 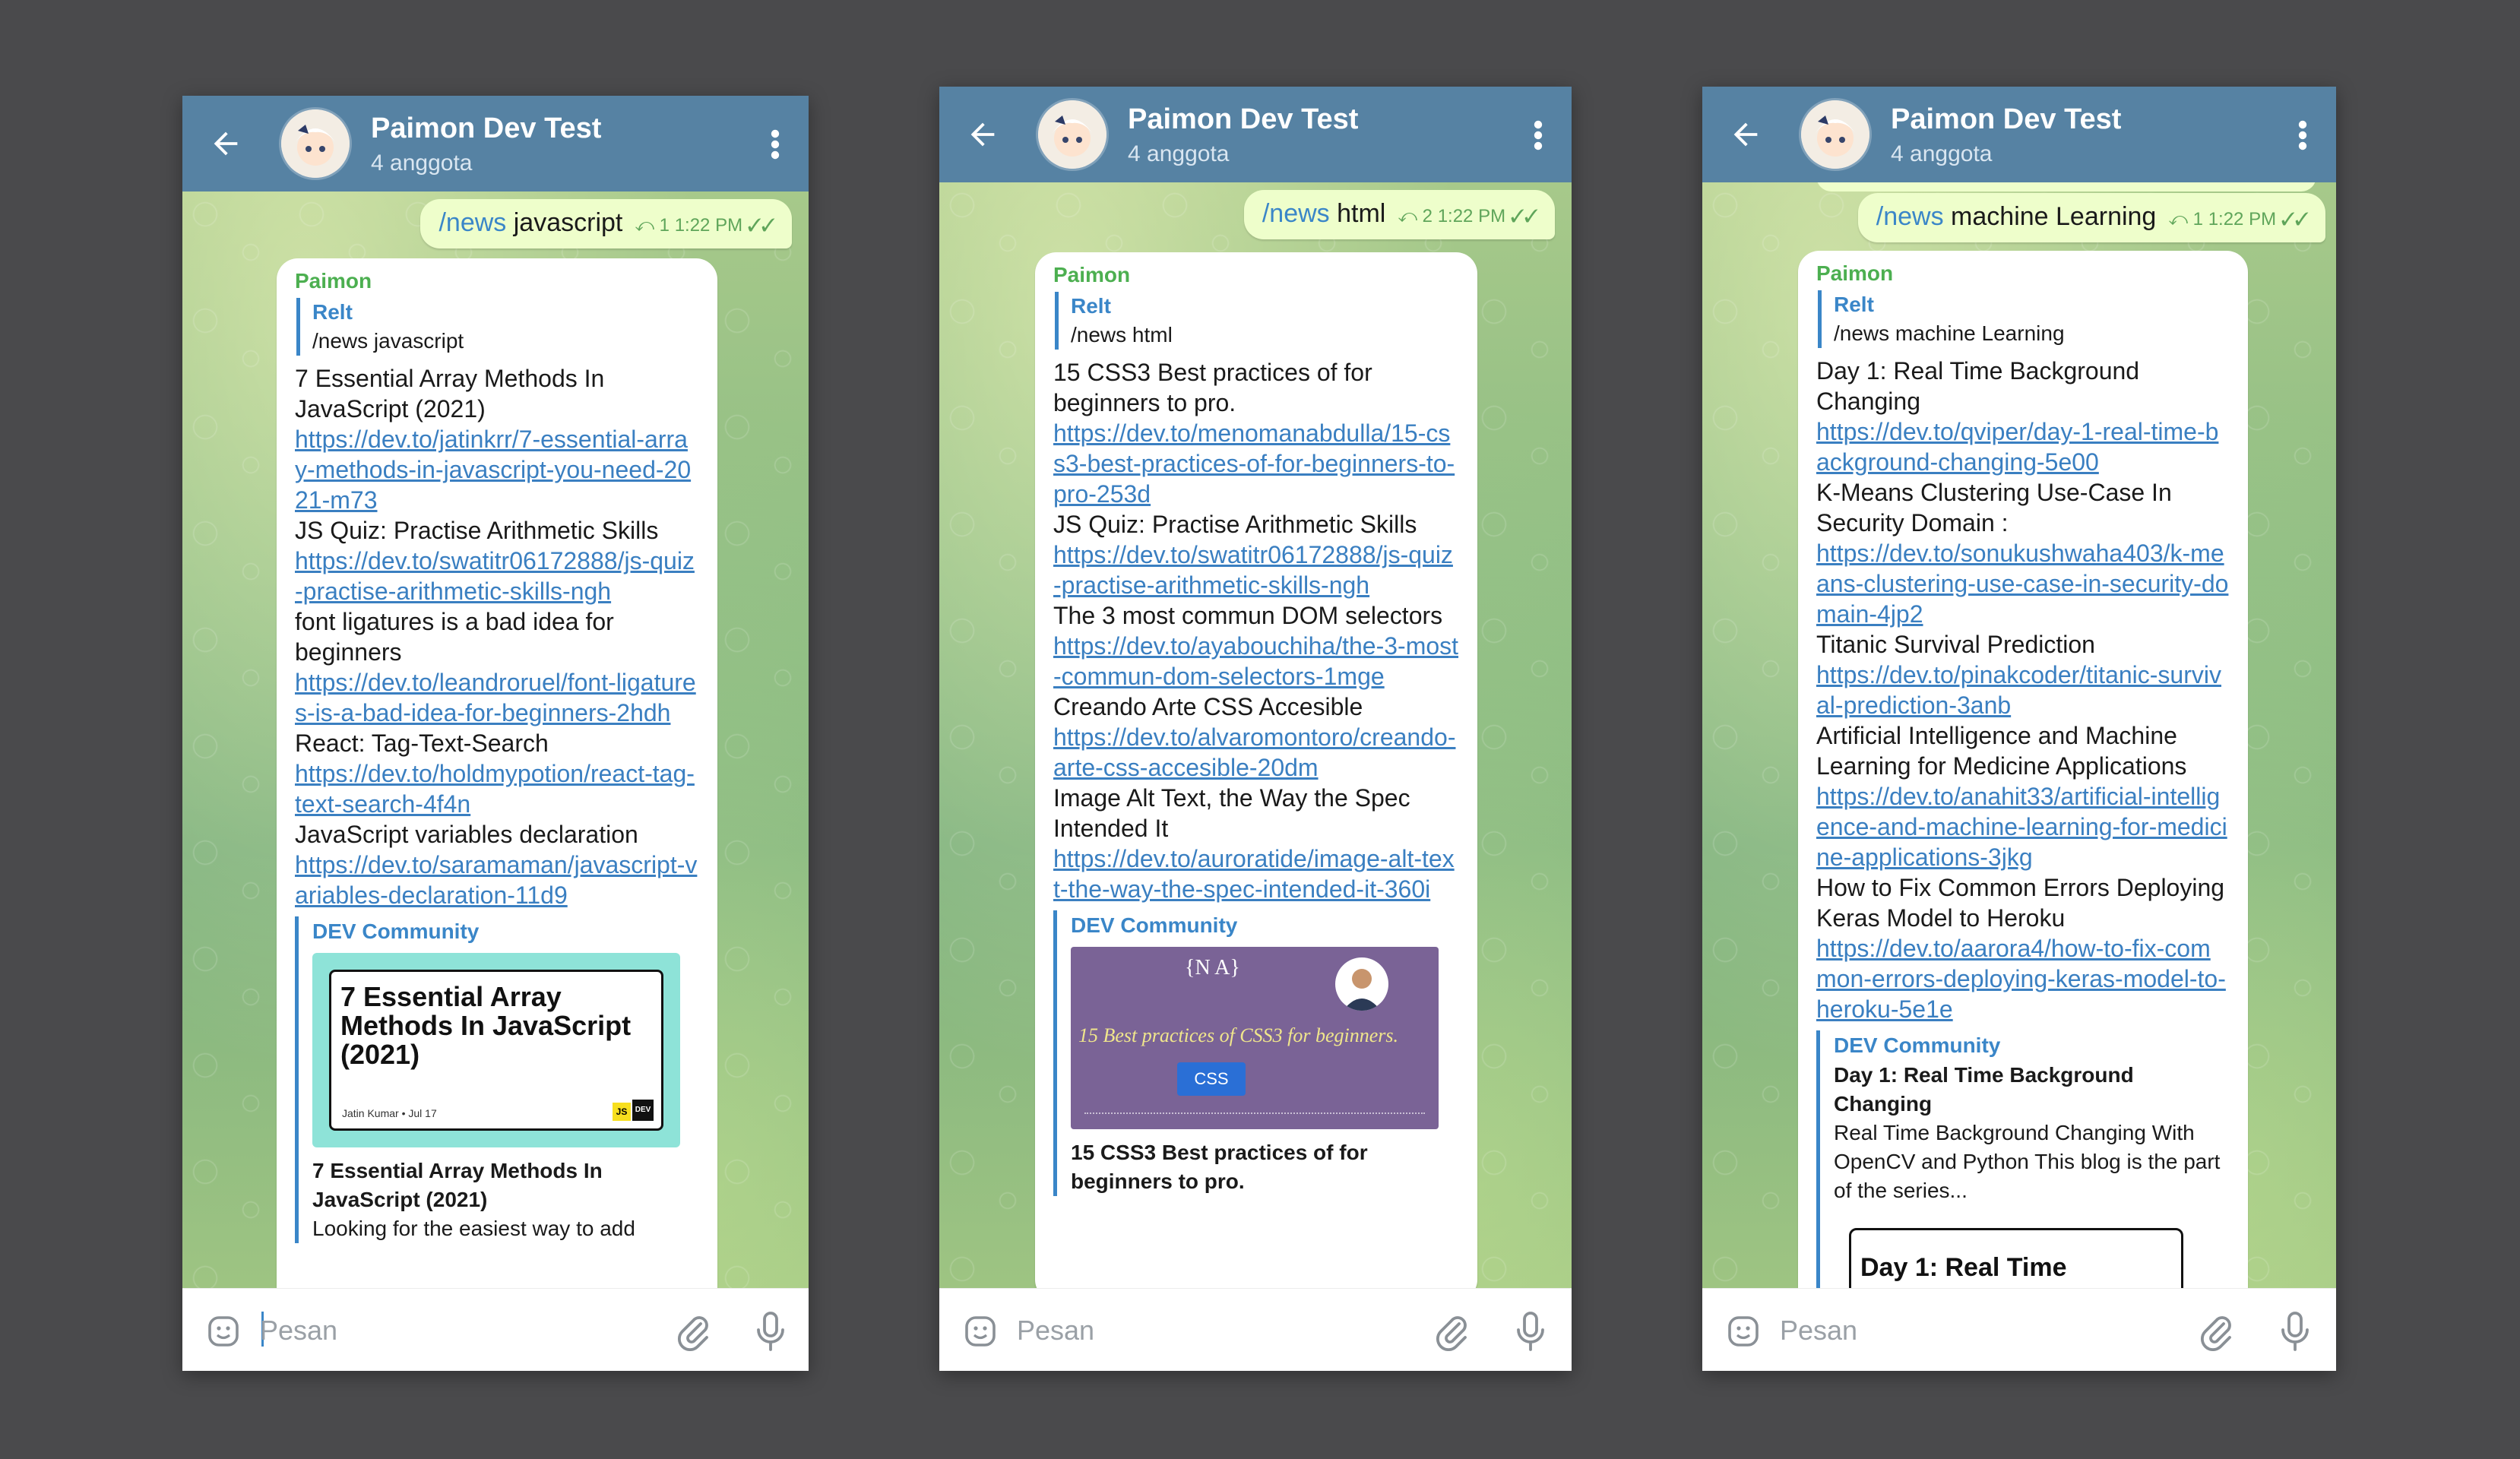 I want to click on css-badge: CSS, so click(x=1211, y=1079).